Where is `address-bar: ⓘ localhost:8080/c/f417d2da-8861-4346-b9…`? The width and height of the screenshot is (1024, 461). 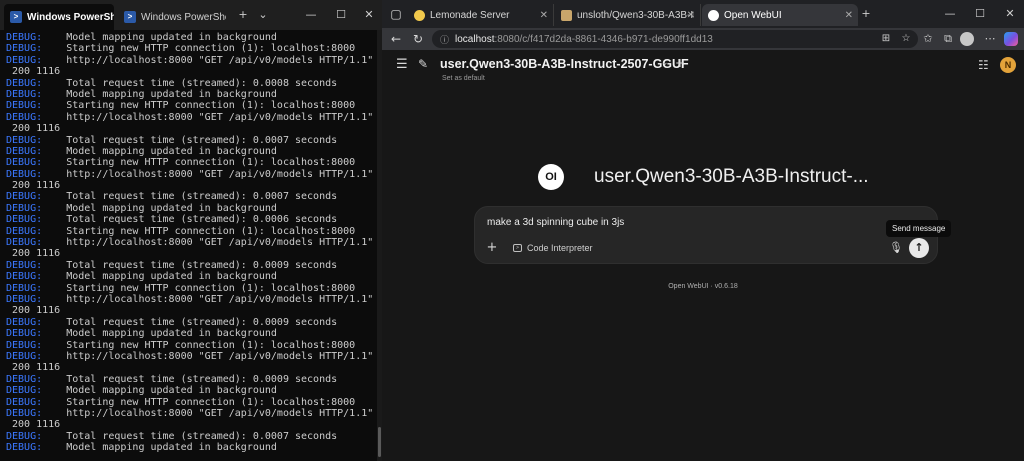 address-bar: ⓘ localhost:8080/c/f417d2da-8861-4346-b9… is located at coordinates (675, 39).